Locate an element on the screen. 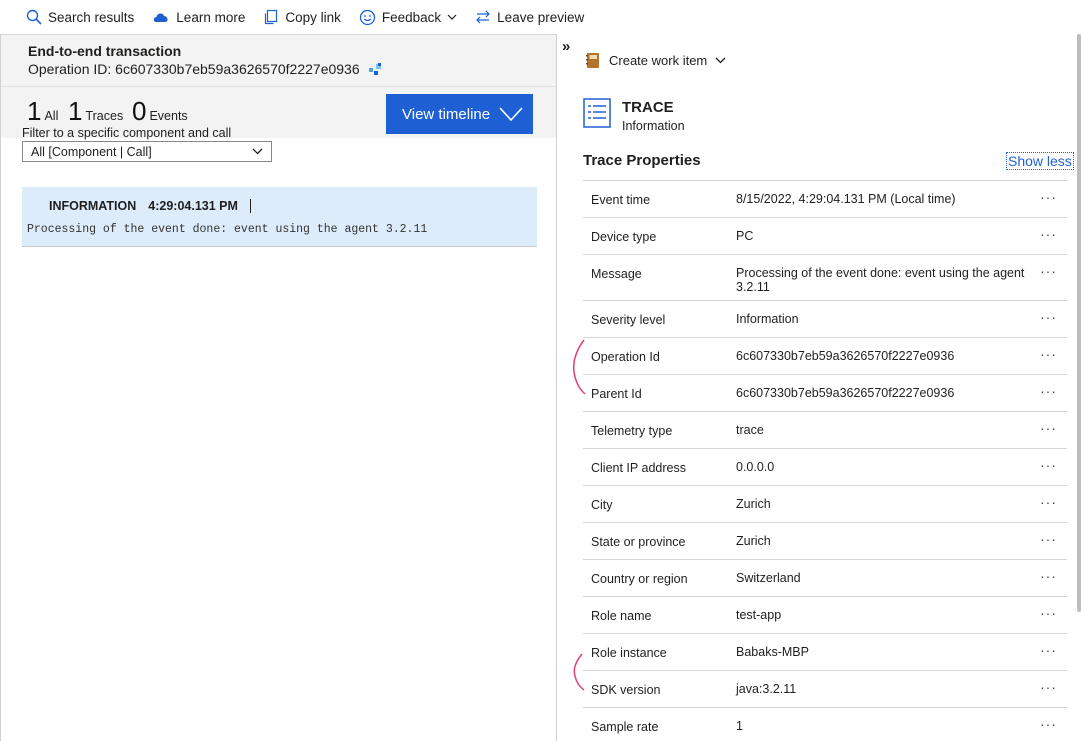 The width and height of the screenshot is (1081, 741). property-key: Operation Id is located at coordinates (625, 357).